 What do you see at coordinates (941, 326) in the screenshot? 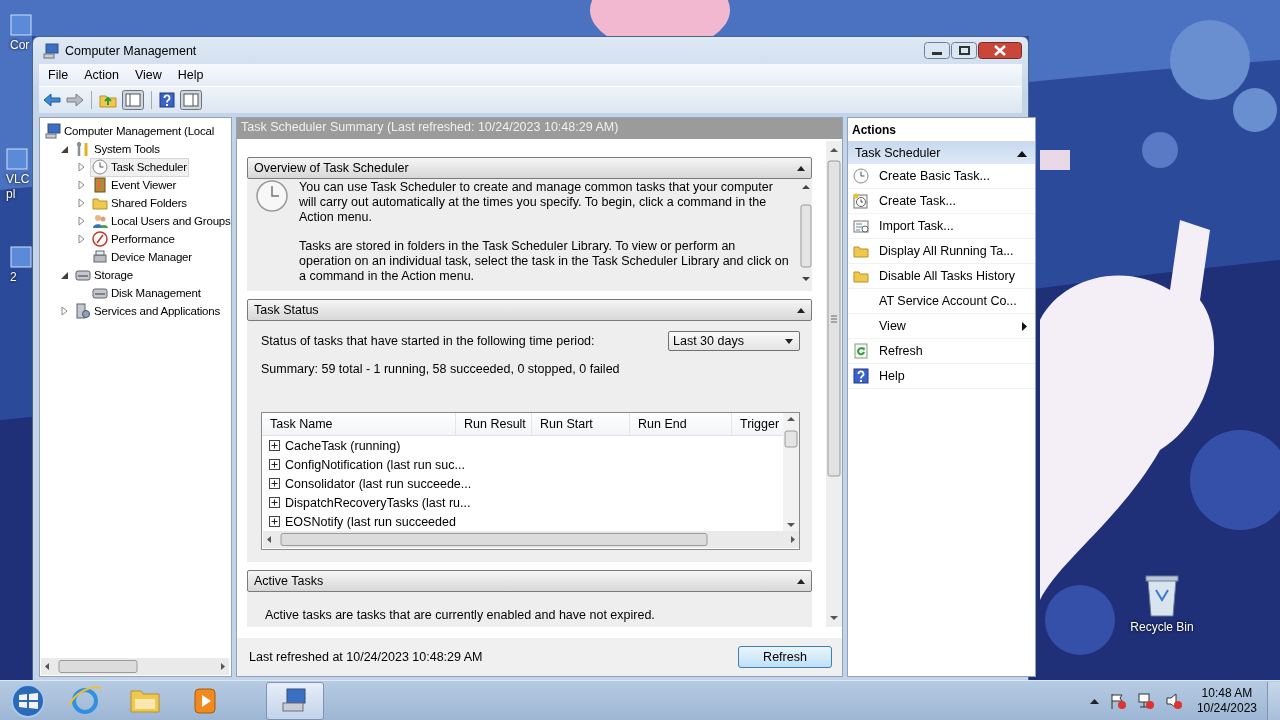
I see `command-item: View` at bounding box center [941, 326].